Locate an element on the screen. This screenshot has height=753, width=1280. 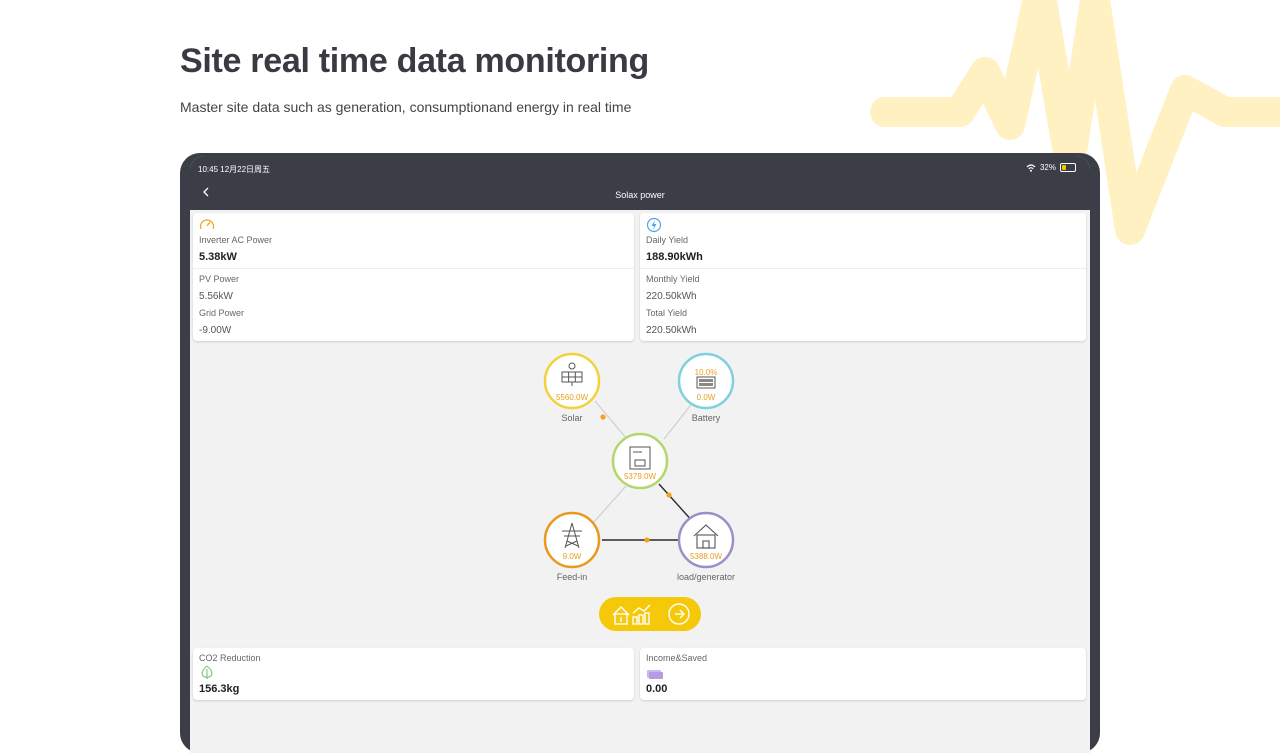
home-energy-chart-icon is located at coordinates (651, 614).